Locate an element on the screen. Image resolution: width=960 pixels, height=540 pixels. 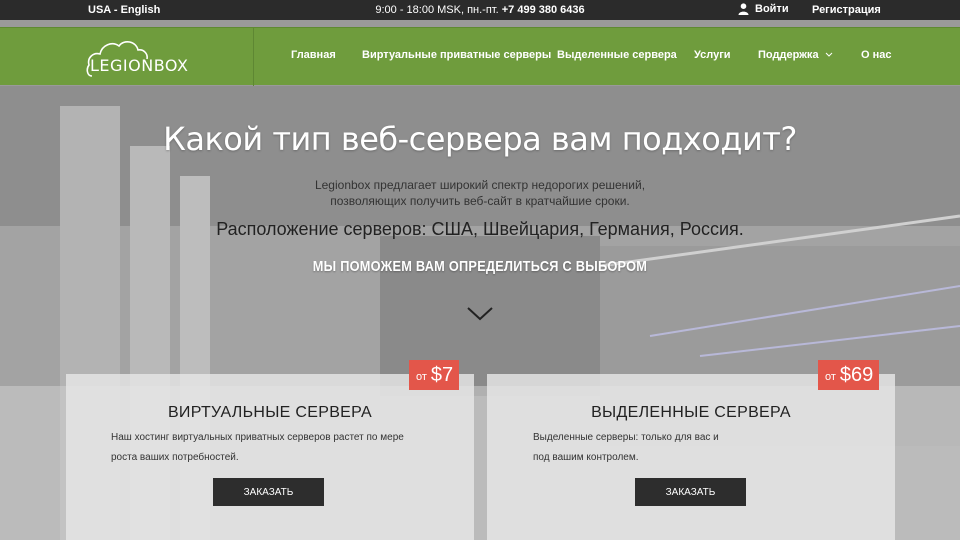
nav-divider is located at coordinates (253, 57).